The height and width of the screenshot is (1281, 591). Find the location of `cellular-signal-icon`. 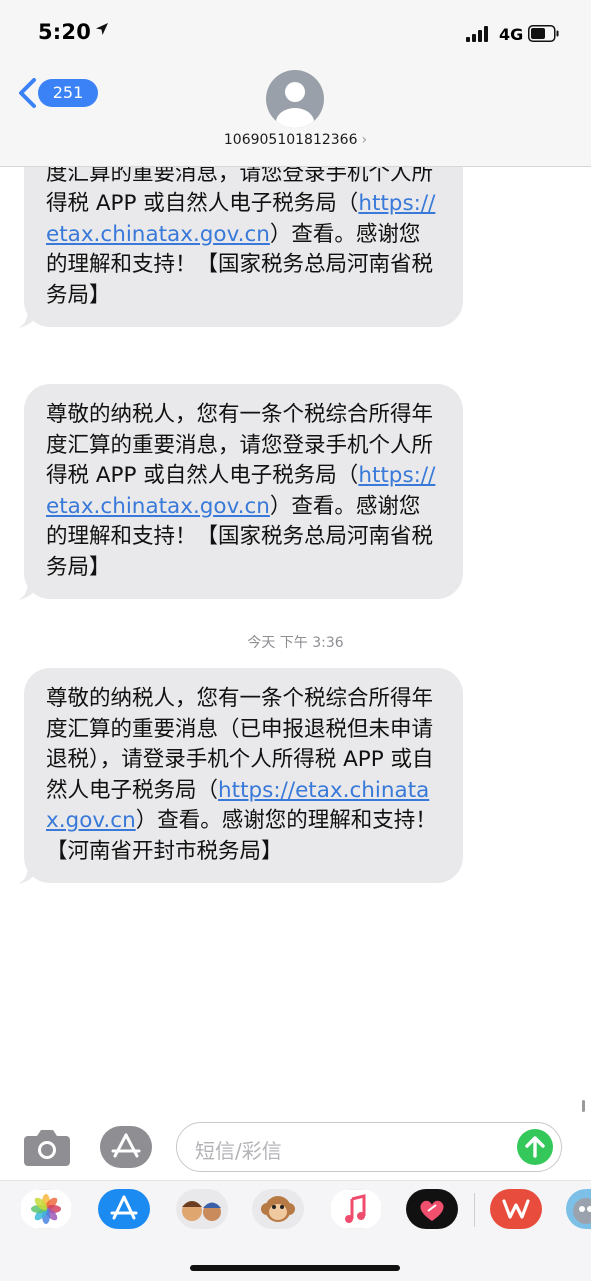

cellular-signal-icon is located at coordinates (477, 34).